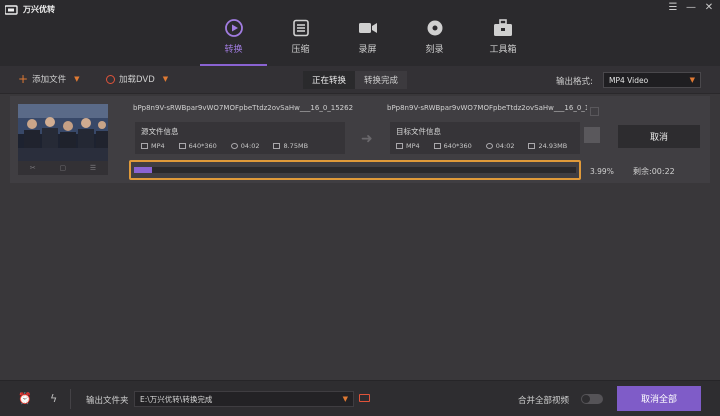  What do you see at coordinates (53, 398) in the screenshot?
I see `lightning-icon: ϟ` at bounding box center [53, 398].